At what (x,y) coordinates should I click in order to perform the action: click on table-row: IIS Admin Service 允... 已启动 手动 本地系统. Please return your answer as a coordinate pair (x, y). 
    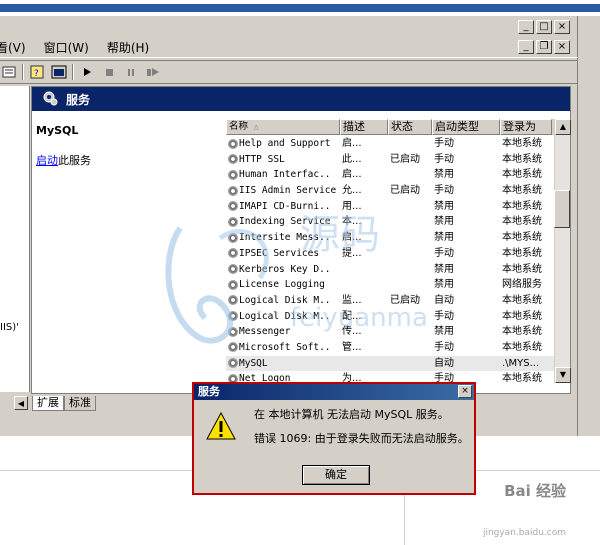
    Looking at the image, I should click on (390, 191).